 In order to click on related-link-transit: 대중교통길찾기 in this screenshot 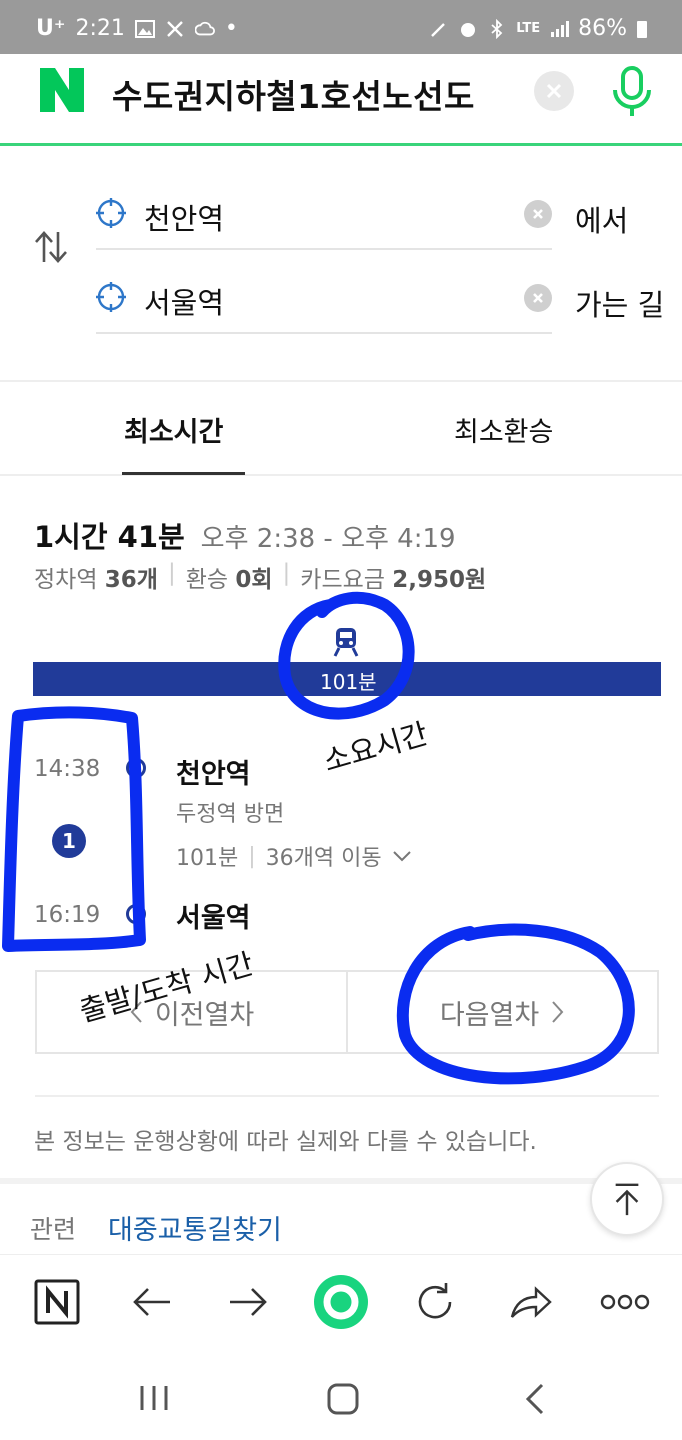, I will do `click(195, 1227)`.